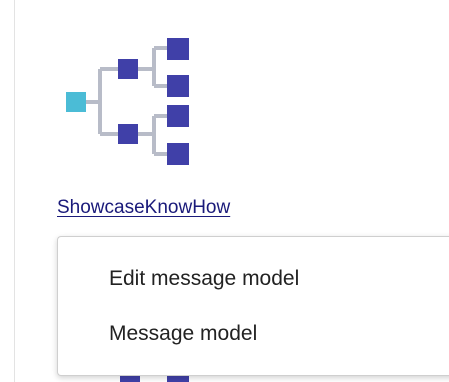  What do you see at coordinates (204, 279) in the screenshot?
I see `menu-item-edit-message-model: Edit message model` at bounding box center [204, 279].